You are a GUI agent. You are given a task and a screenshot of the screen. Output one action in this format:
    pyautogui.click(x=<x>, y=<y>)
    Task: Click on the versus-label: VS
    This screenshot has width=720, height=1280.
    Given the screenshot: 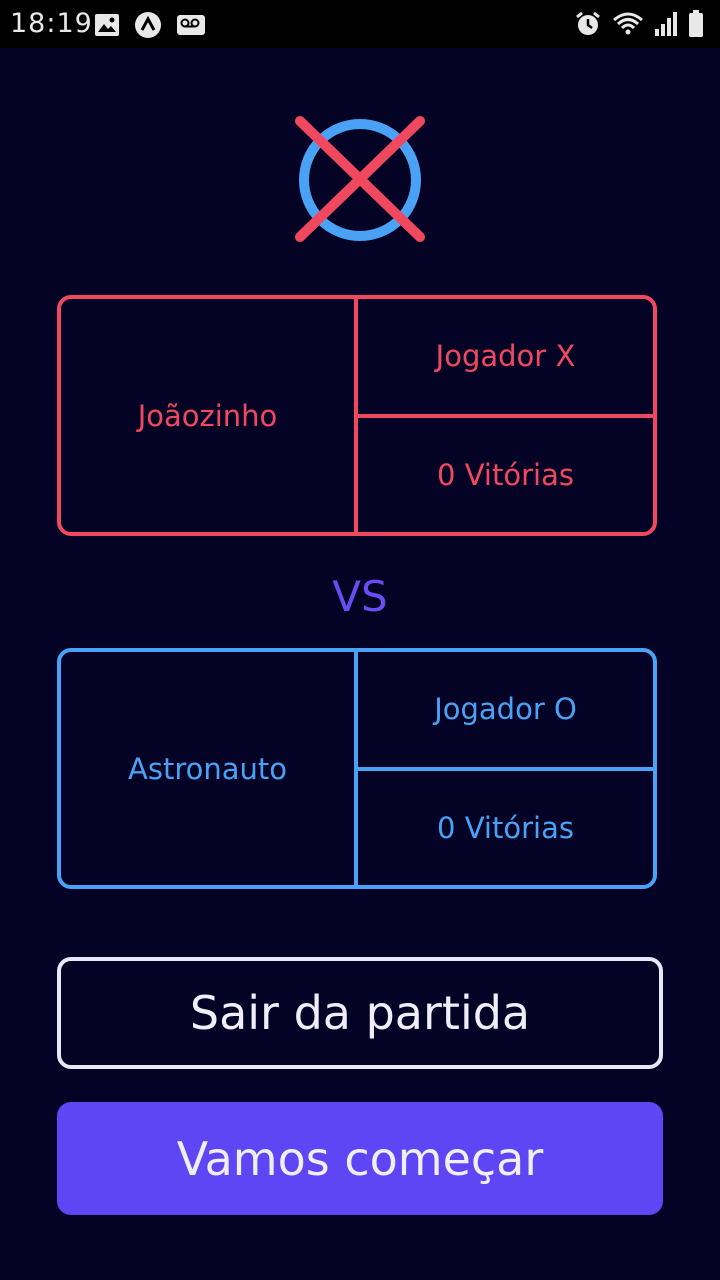 What is the action you would take?
    pyautogui.click(x=360, y=596)
    